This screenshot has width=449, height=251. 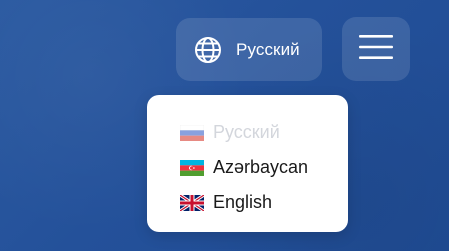 What do you see at coordinates (192, 132) in the screenshot?
I see `russia-flag-icon` at bounding box center [192, 132].